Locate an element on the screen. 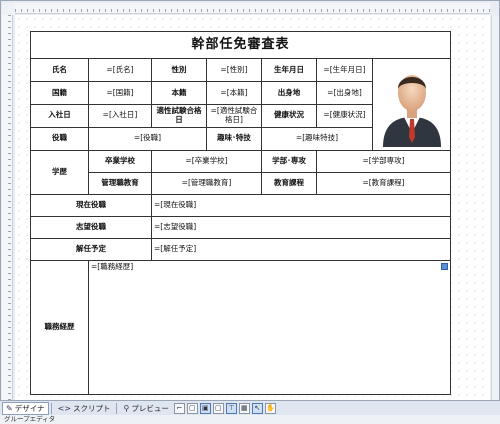 This screenshot has height=424, width=500. tab-script: <> スクリプト is located at coordinates (84, 408).